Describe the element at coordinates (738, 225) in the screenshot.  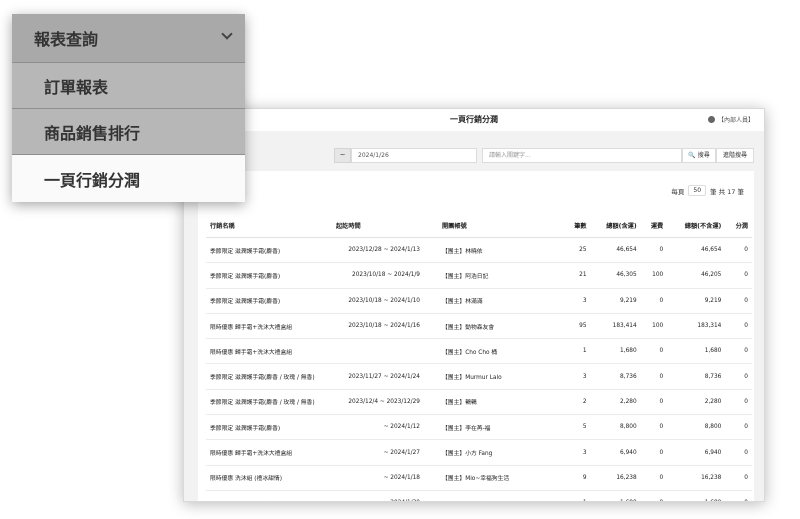
I see `col-header-commission: 分潤` at that location.